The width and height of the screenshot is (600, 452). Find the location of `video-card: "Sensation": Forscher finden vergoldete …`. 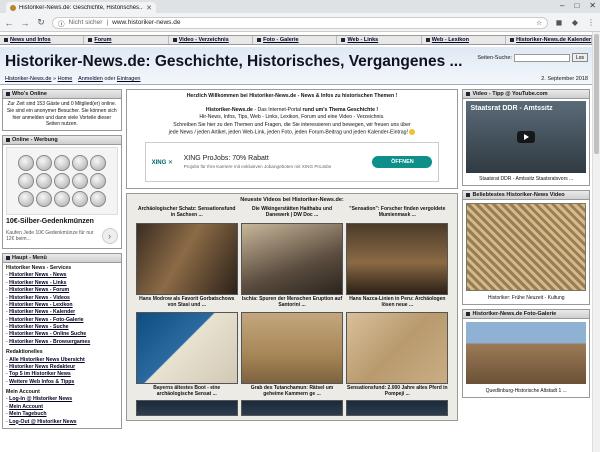

video-card: "Sensation": Forscher finden vergoldete … is located at coordinates (397, 257).